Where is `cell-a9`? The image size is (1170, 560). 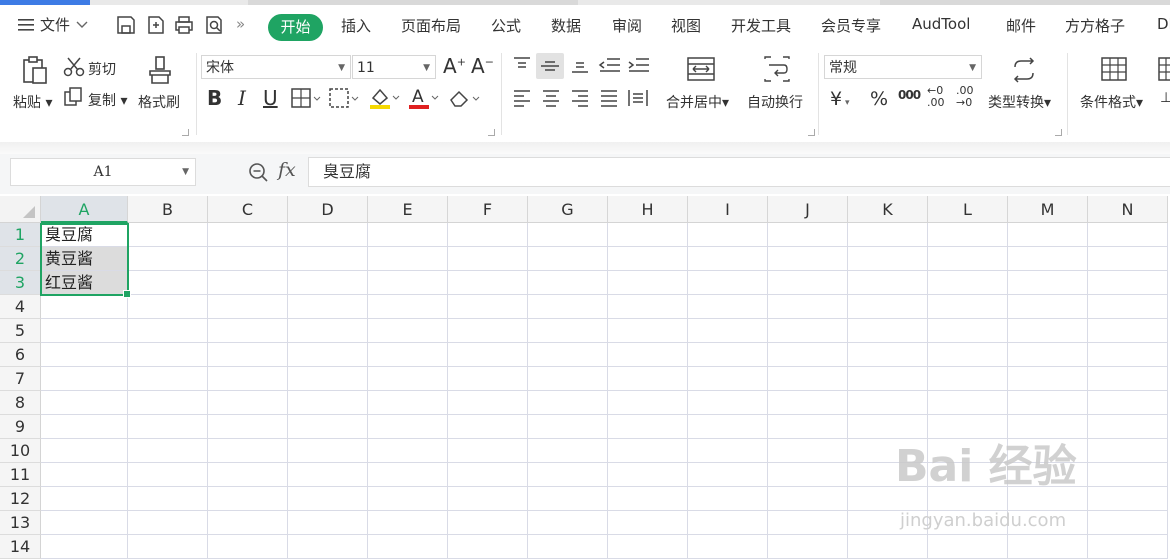
cell-a9 is located at coordinates (84, 427).